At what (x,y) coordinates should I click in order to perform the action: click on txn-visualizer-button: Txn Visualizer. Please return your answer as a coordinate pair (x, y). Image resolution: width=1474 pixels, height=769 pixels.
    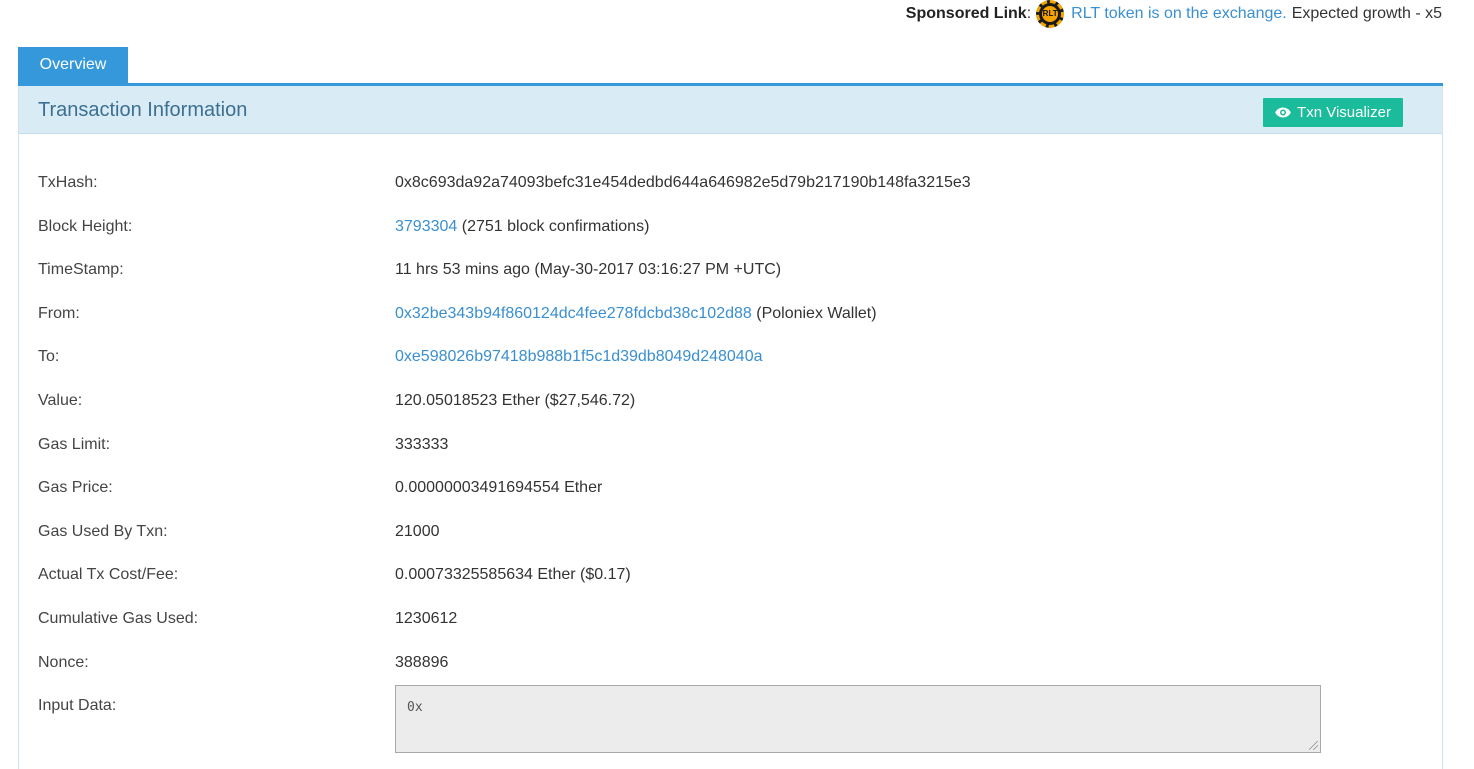
    Looking at the image, I should click on (1333, 112).